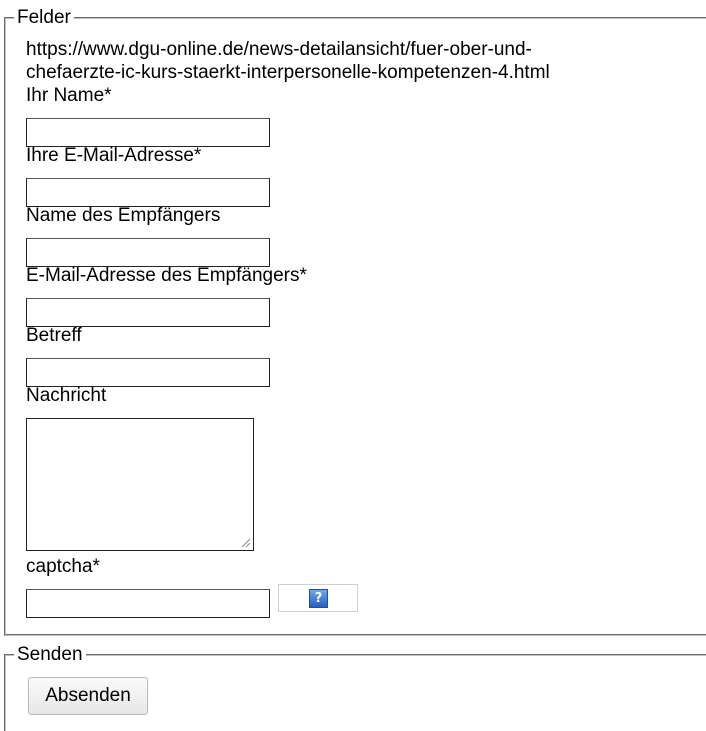  What do you see at coordinates (148, 252) in the screenshot?
I see `recipient-name-input` at bounding box center [148, 252].